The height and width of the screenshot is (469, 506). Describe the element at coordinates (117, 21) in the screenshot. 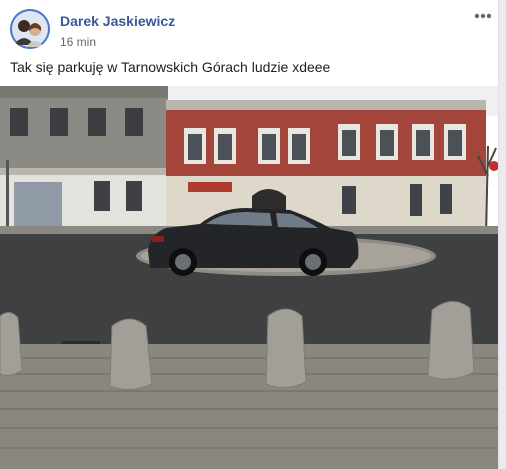

I see `author-name-link: Darek Jaskiewicz` at that location.